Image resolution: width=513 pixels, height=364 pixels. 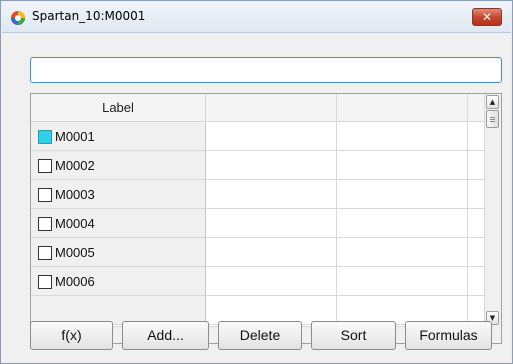 I want to click on row-label: M0005, so click(x=75, y=252).